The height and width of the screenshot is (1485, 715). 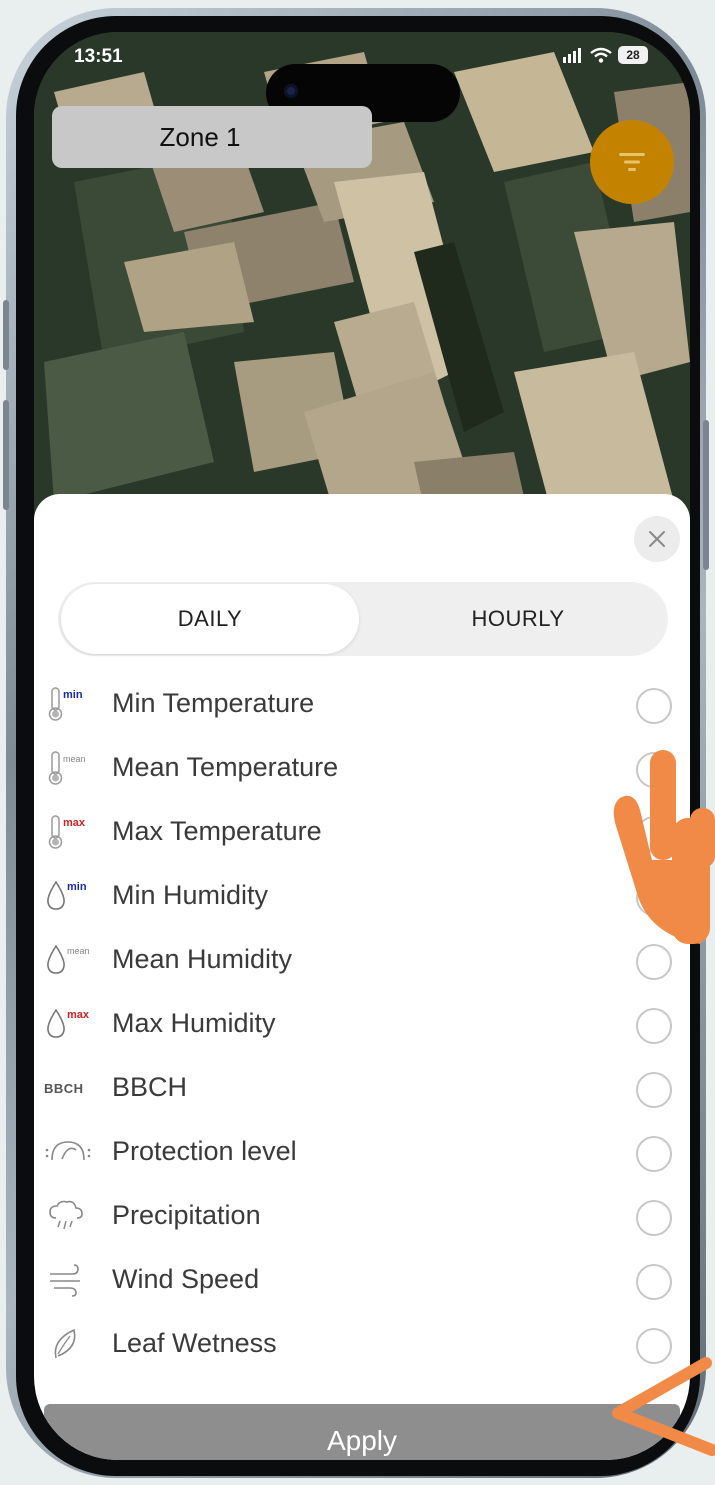 What do you see at coordinates (76, 1152) in the screenshot?
I see `protection-level-icon` at bounding box center [76, 1152].